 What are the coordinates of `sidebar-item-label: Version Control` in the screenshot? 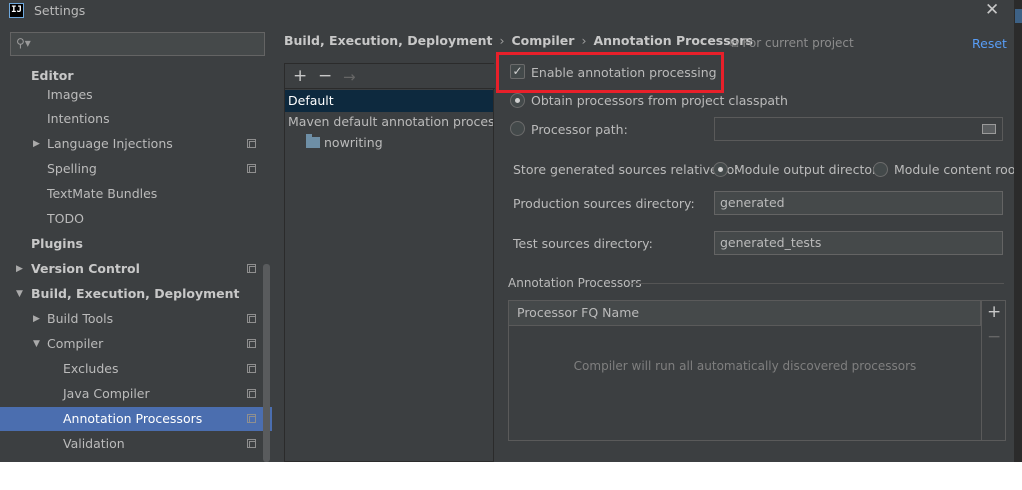 It's located at (85, 268).